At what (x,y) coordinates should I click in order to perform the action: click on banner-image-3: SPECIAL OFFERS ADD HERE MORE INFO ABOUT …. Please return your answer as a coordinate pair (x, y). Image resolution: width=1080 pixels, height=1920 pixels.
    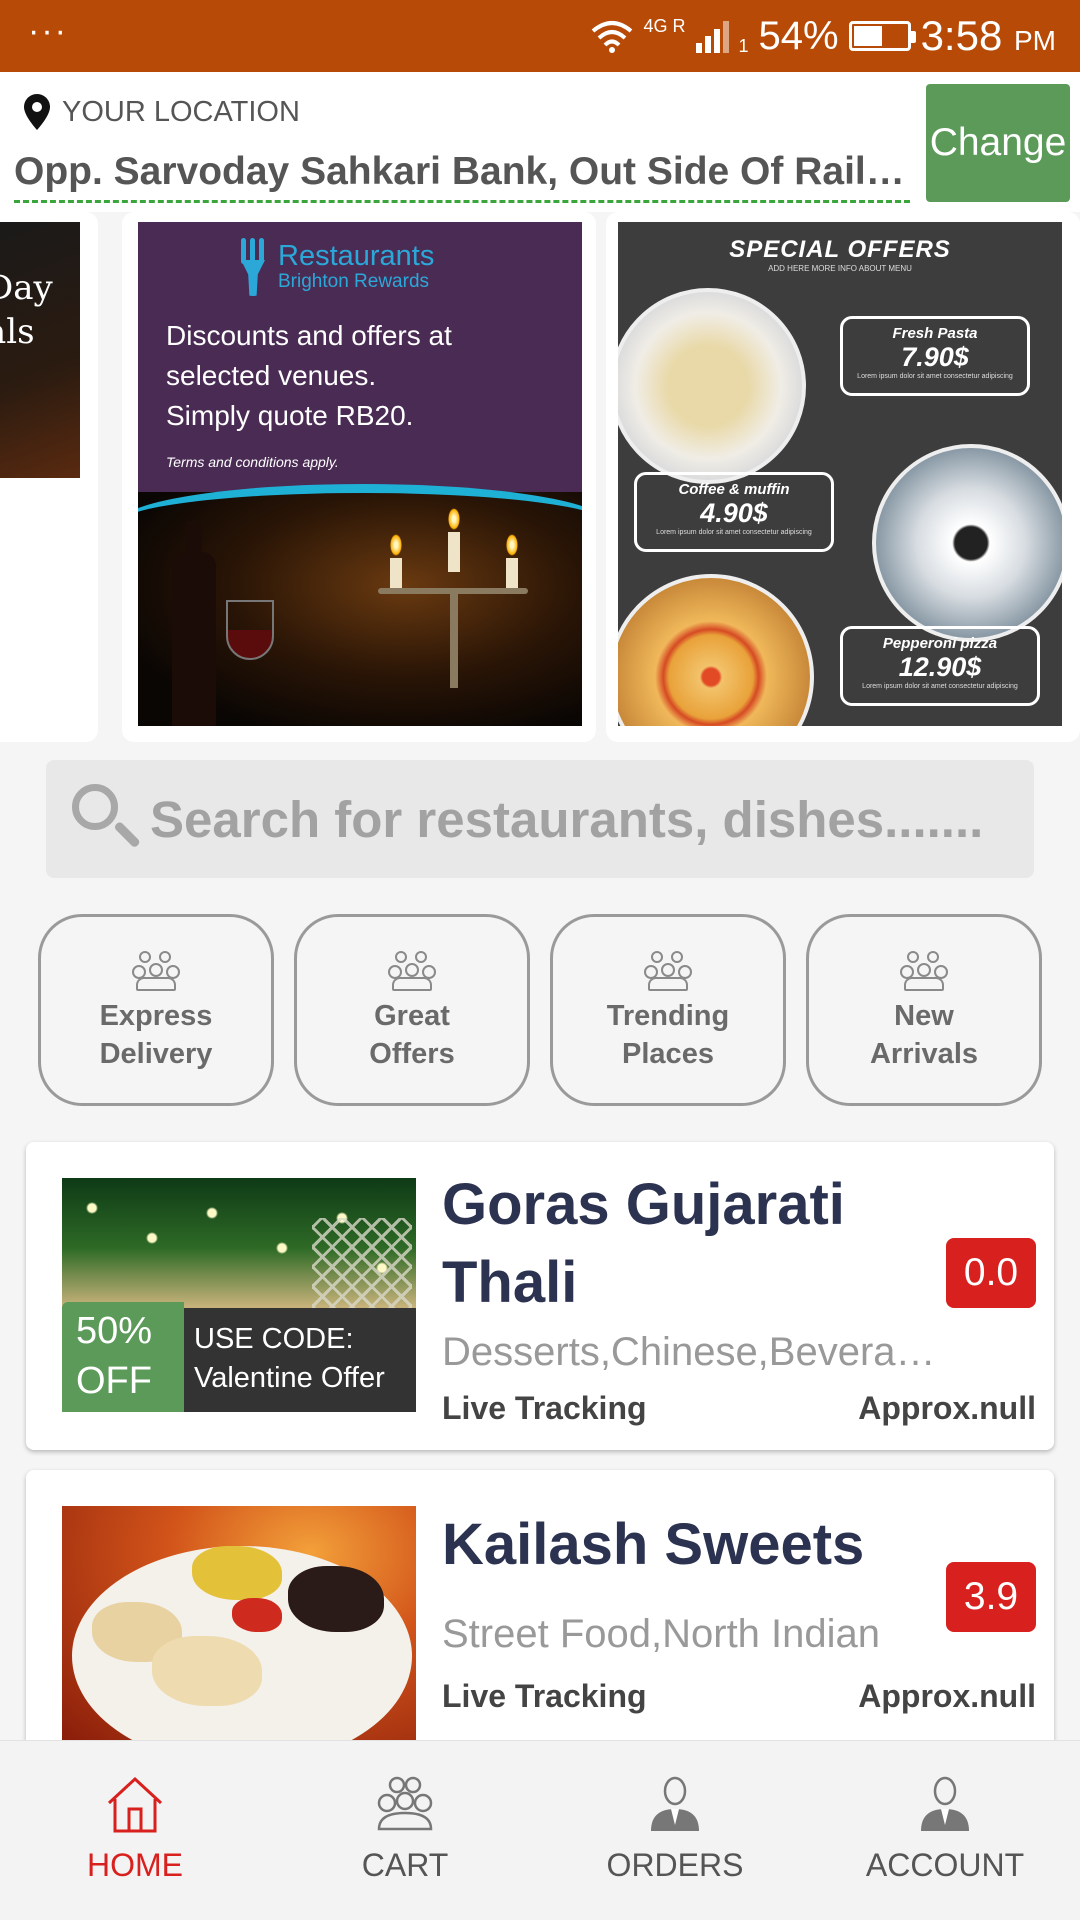
    Looking at the image, I should click on (840, 474).